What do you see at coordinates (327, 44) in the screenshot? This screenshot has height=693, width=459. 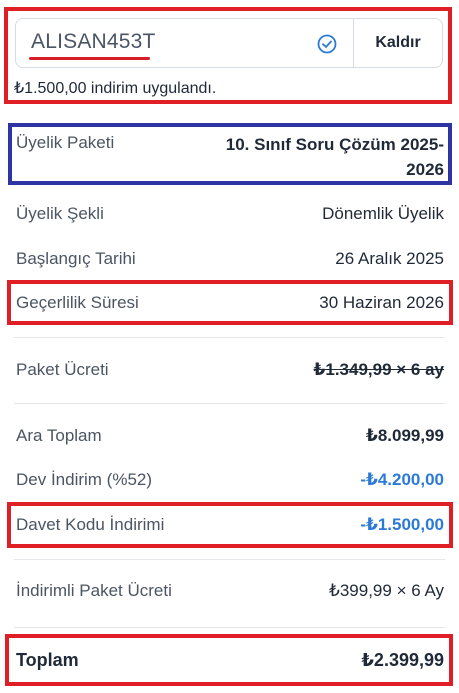 I see `check-circle-icon` at bounding box center [327, 44].